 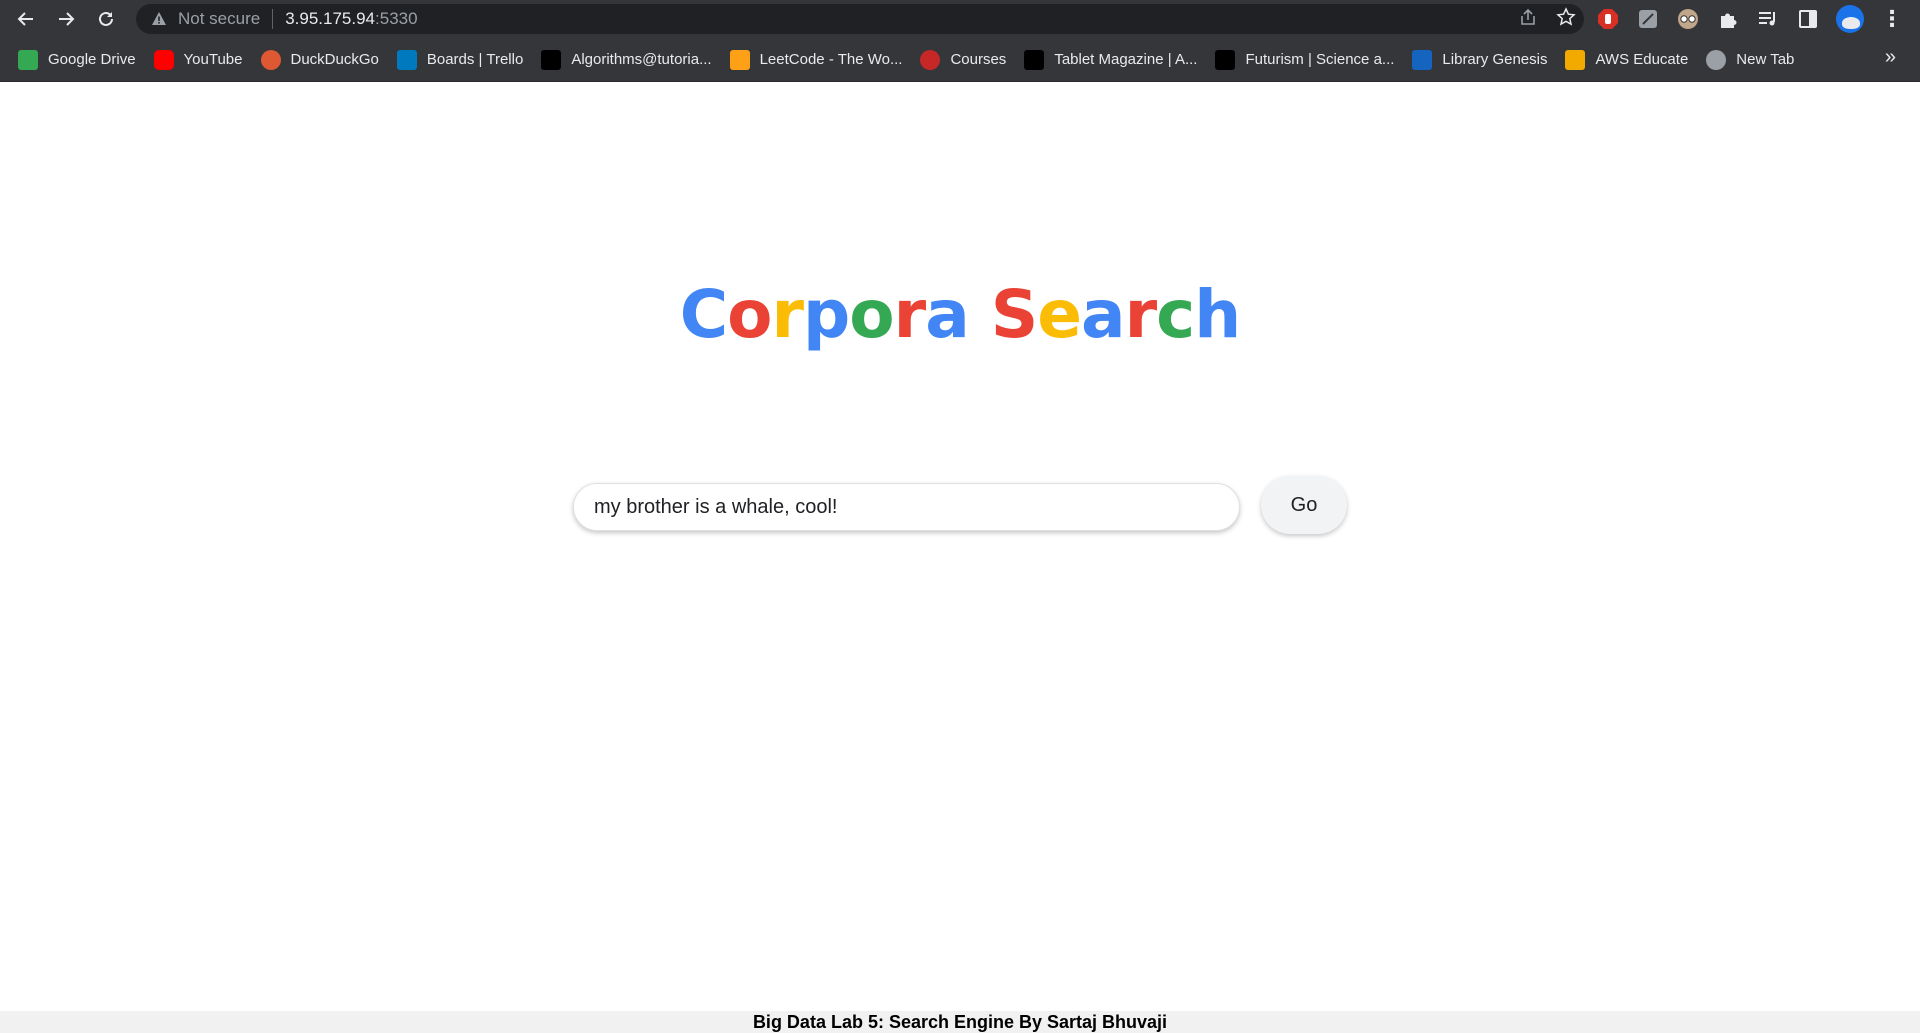 I want to click on bookmark-courses: Courses, so click(x=968, y=60).